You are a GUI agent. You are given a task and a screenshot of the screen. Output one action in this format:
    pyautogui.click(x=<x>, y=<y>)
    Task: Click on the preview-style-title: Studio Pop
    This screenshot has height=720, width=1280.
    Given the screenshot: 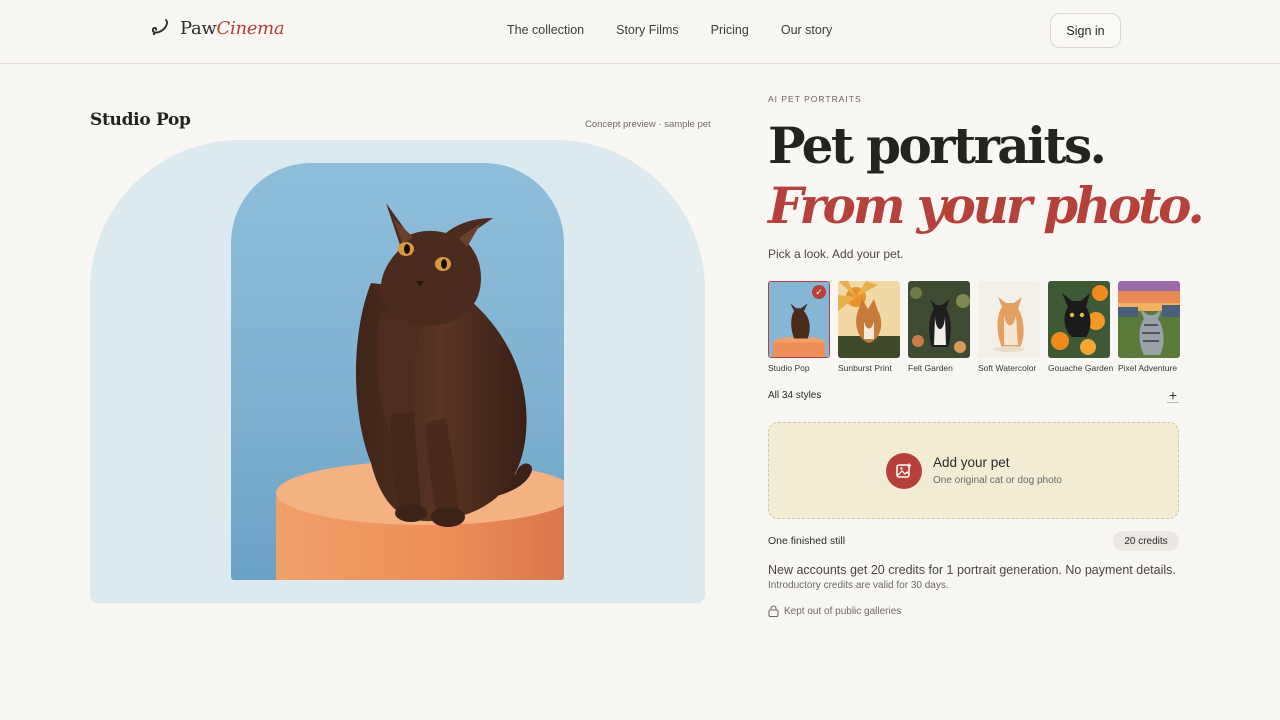 What is the action you would take?
    pyautogui.click(x=140, y=120)
    